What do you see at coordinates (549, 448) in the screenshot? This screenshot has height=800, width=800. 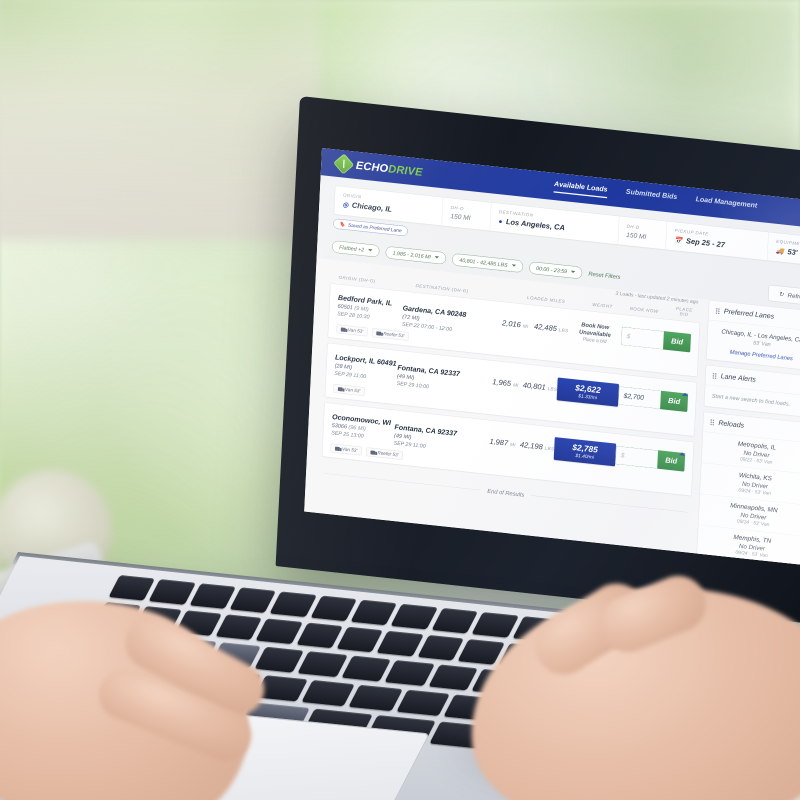 I see `weight-unit: LBS` at bounding box center [549, 448].